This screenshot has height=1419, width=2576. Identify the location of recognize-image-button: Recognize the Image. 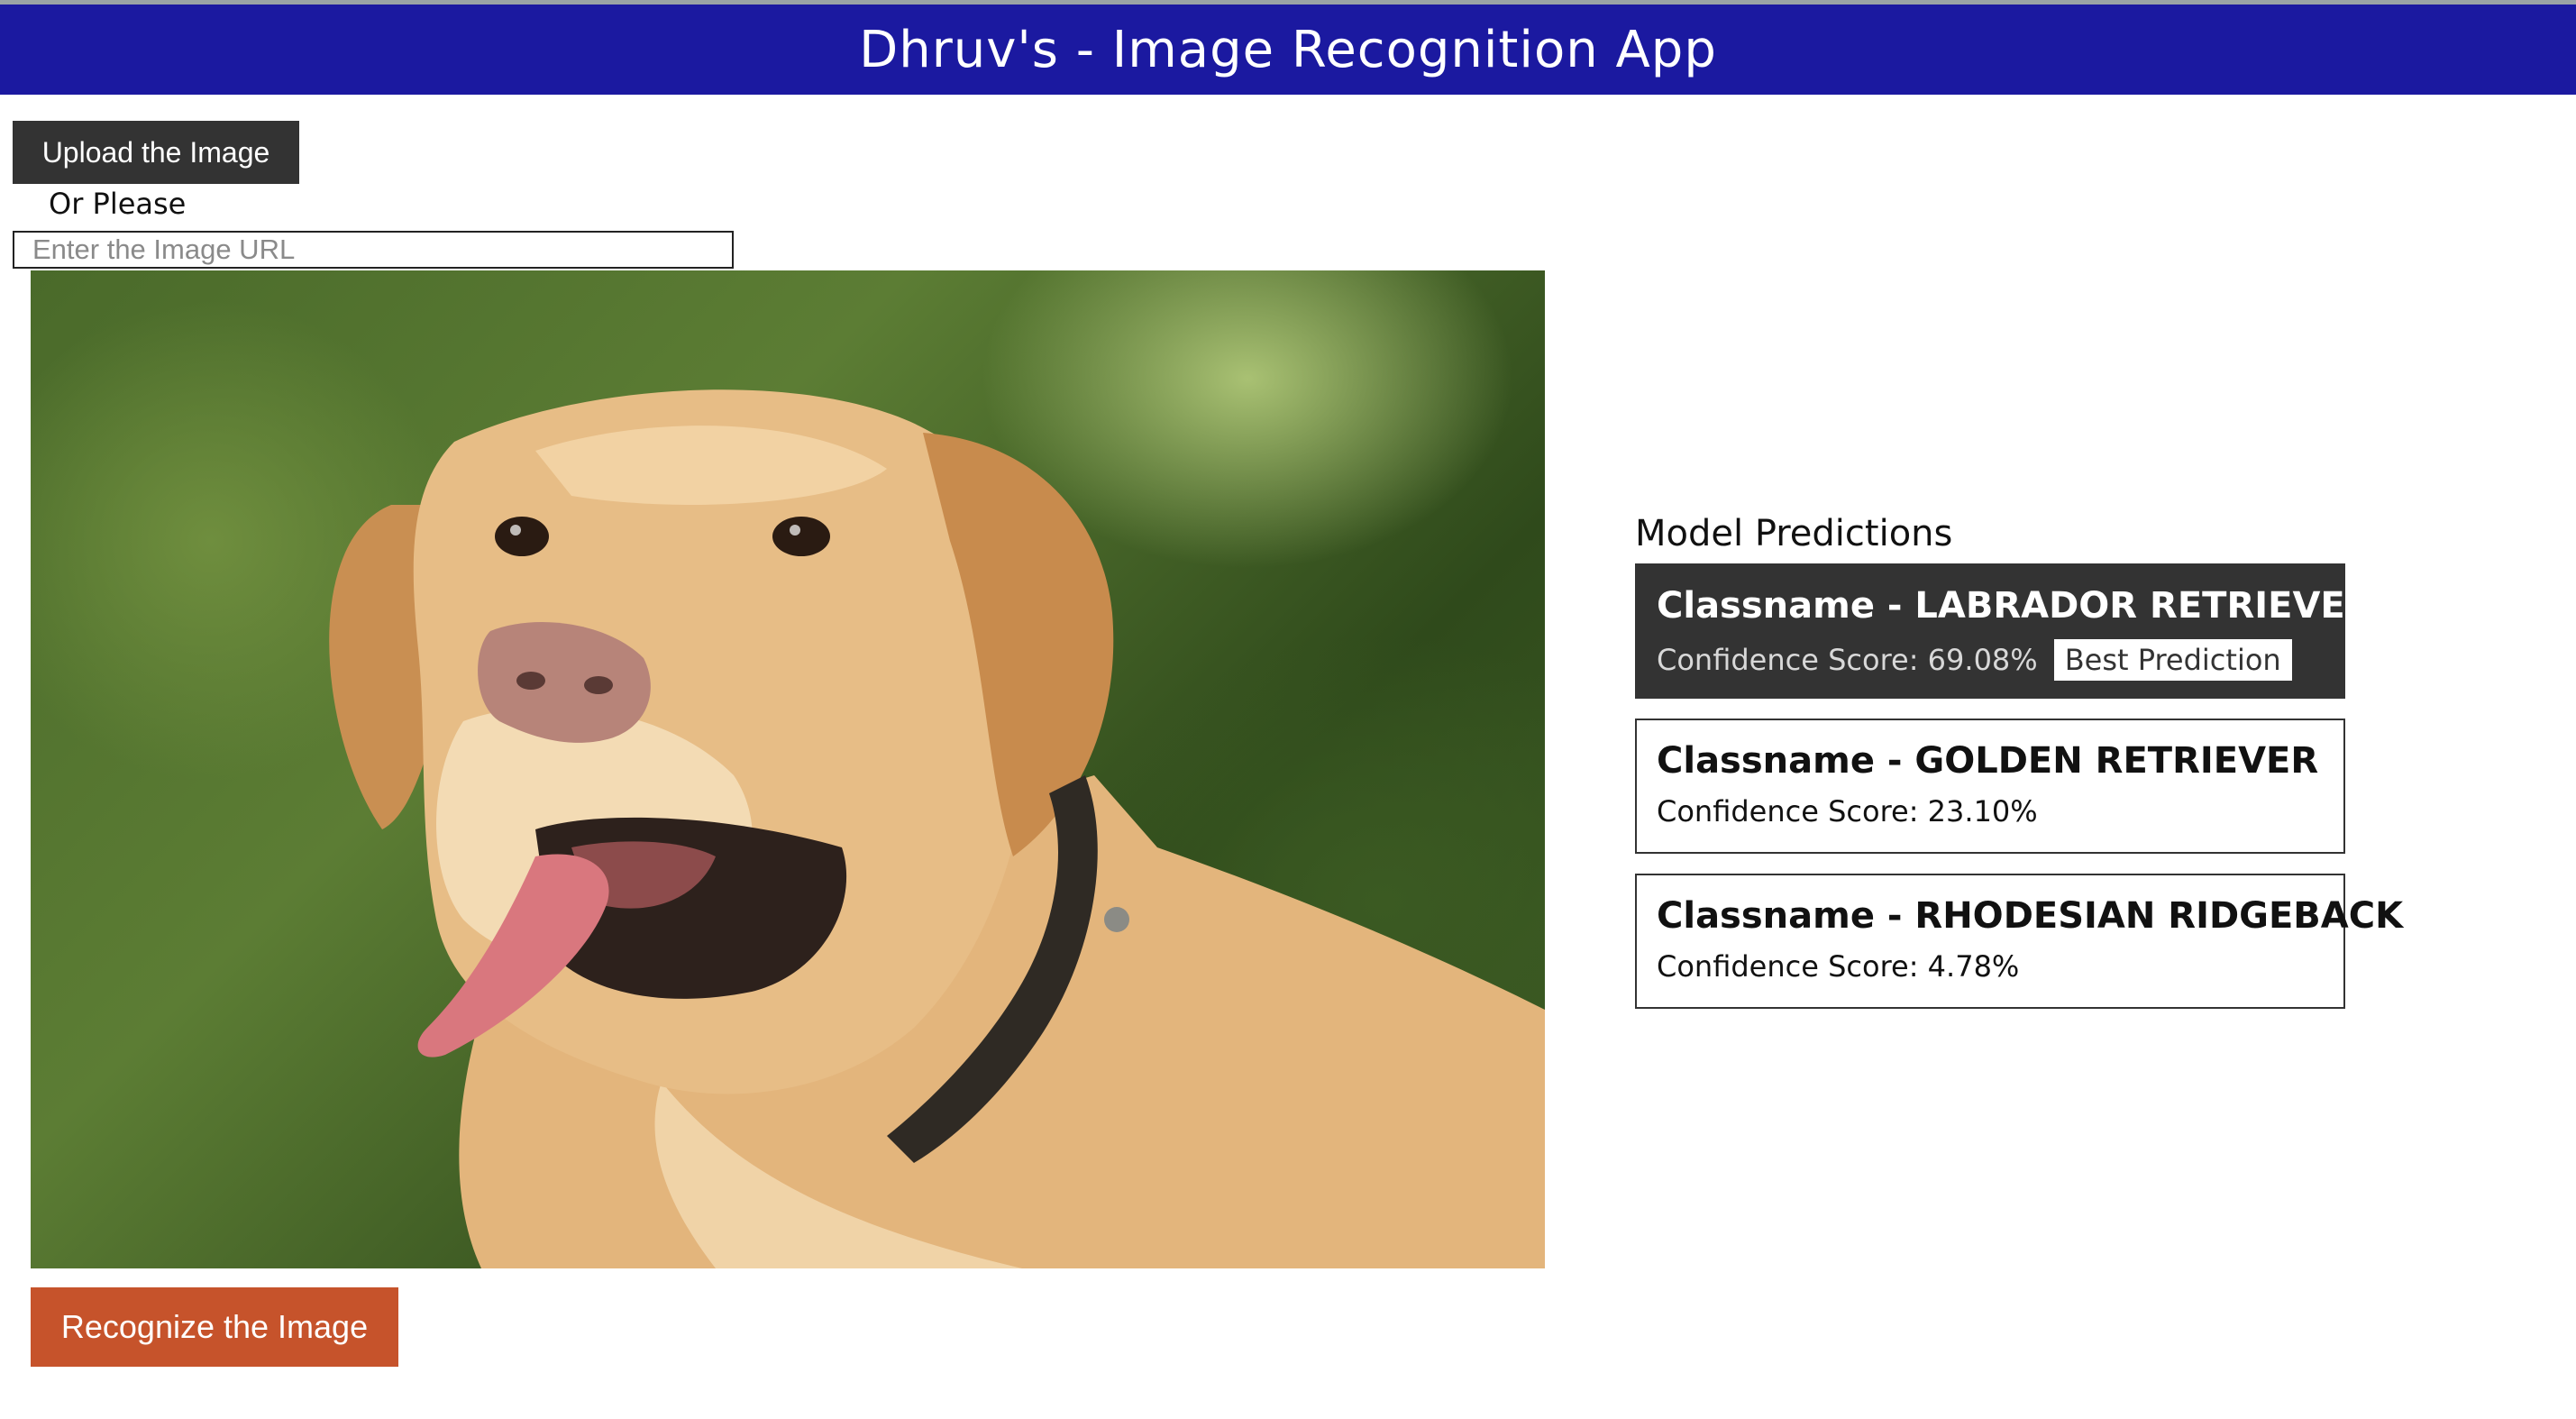
(214, 1327).